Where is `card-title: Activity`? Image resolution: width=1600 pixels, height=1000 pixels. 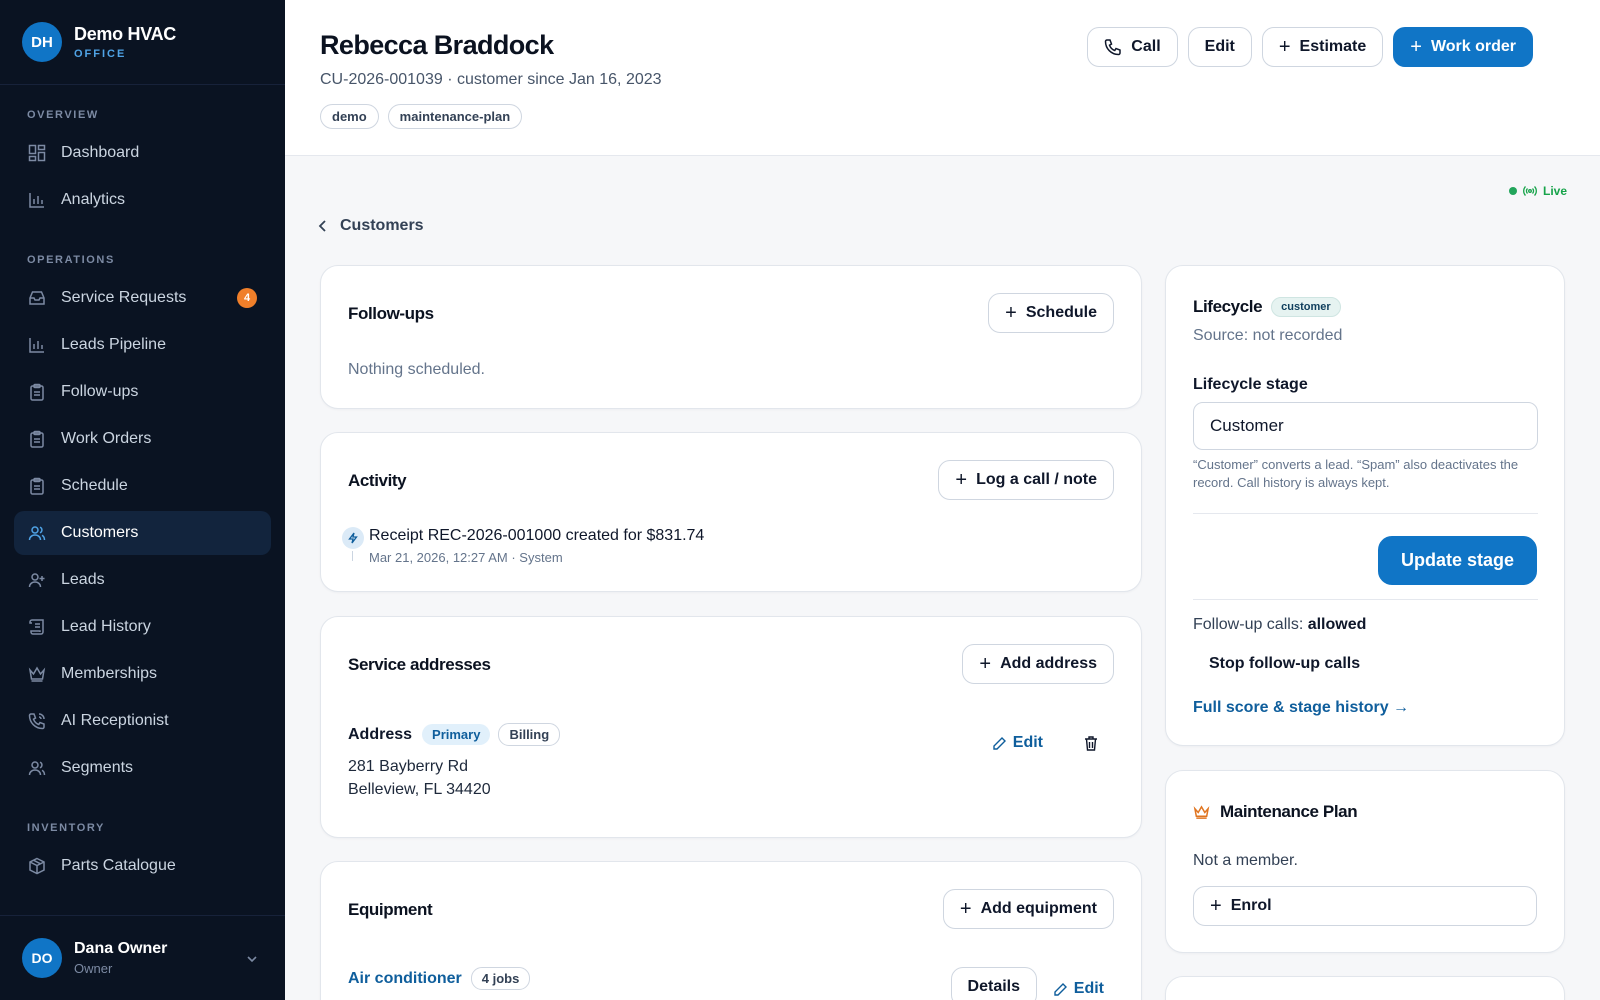
card-title: Activity is located at coordinates (377, 480).